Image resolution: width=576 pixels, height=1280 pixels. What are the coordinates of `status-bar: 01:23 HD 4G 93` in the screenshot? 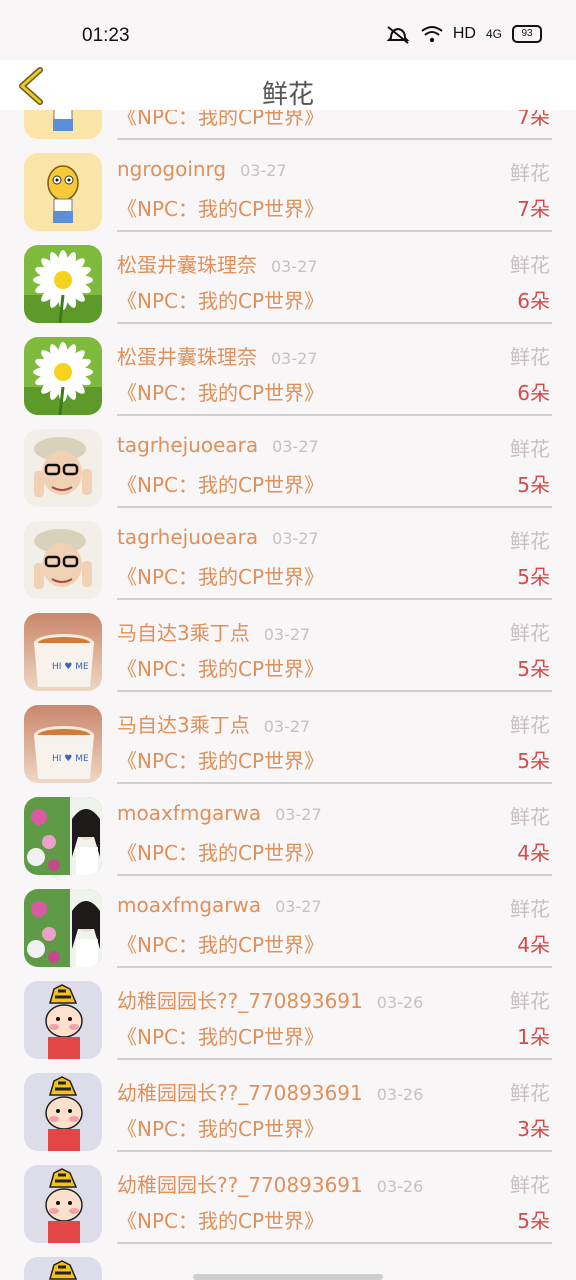 It's located at (288, 30).